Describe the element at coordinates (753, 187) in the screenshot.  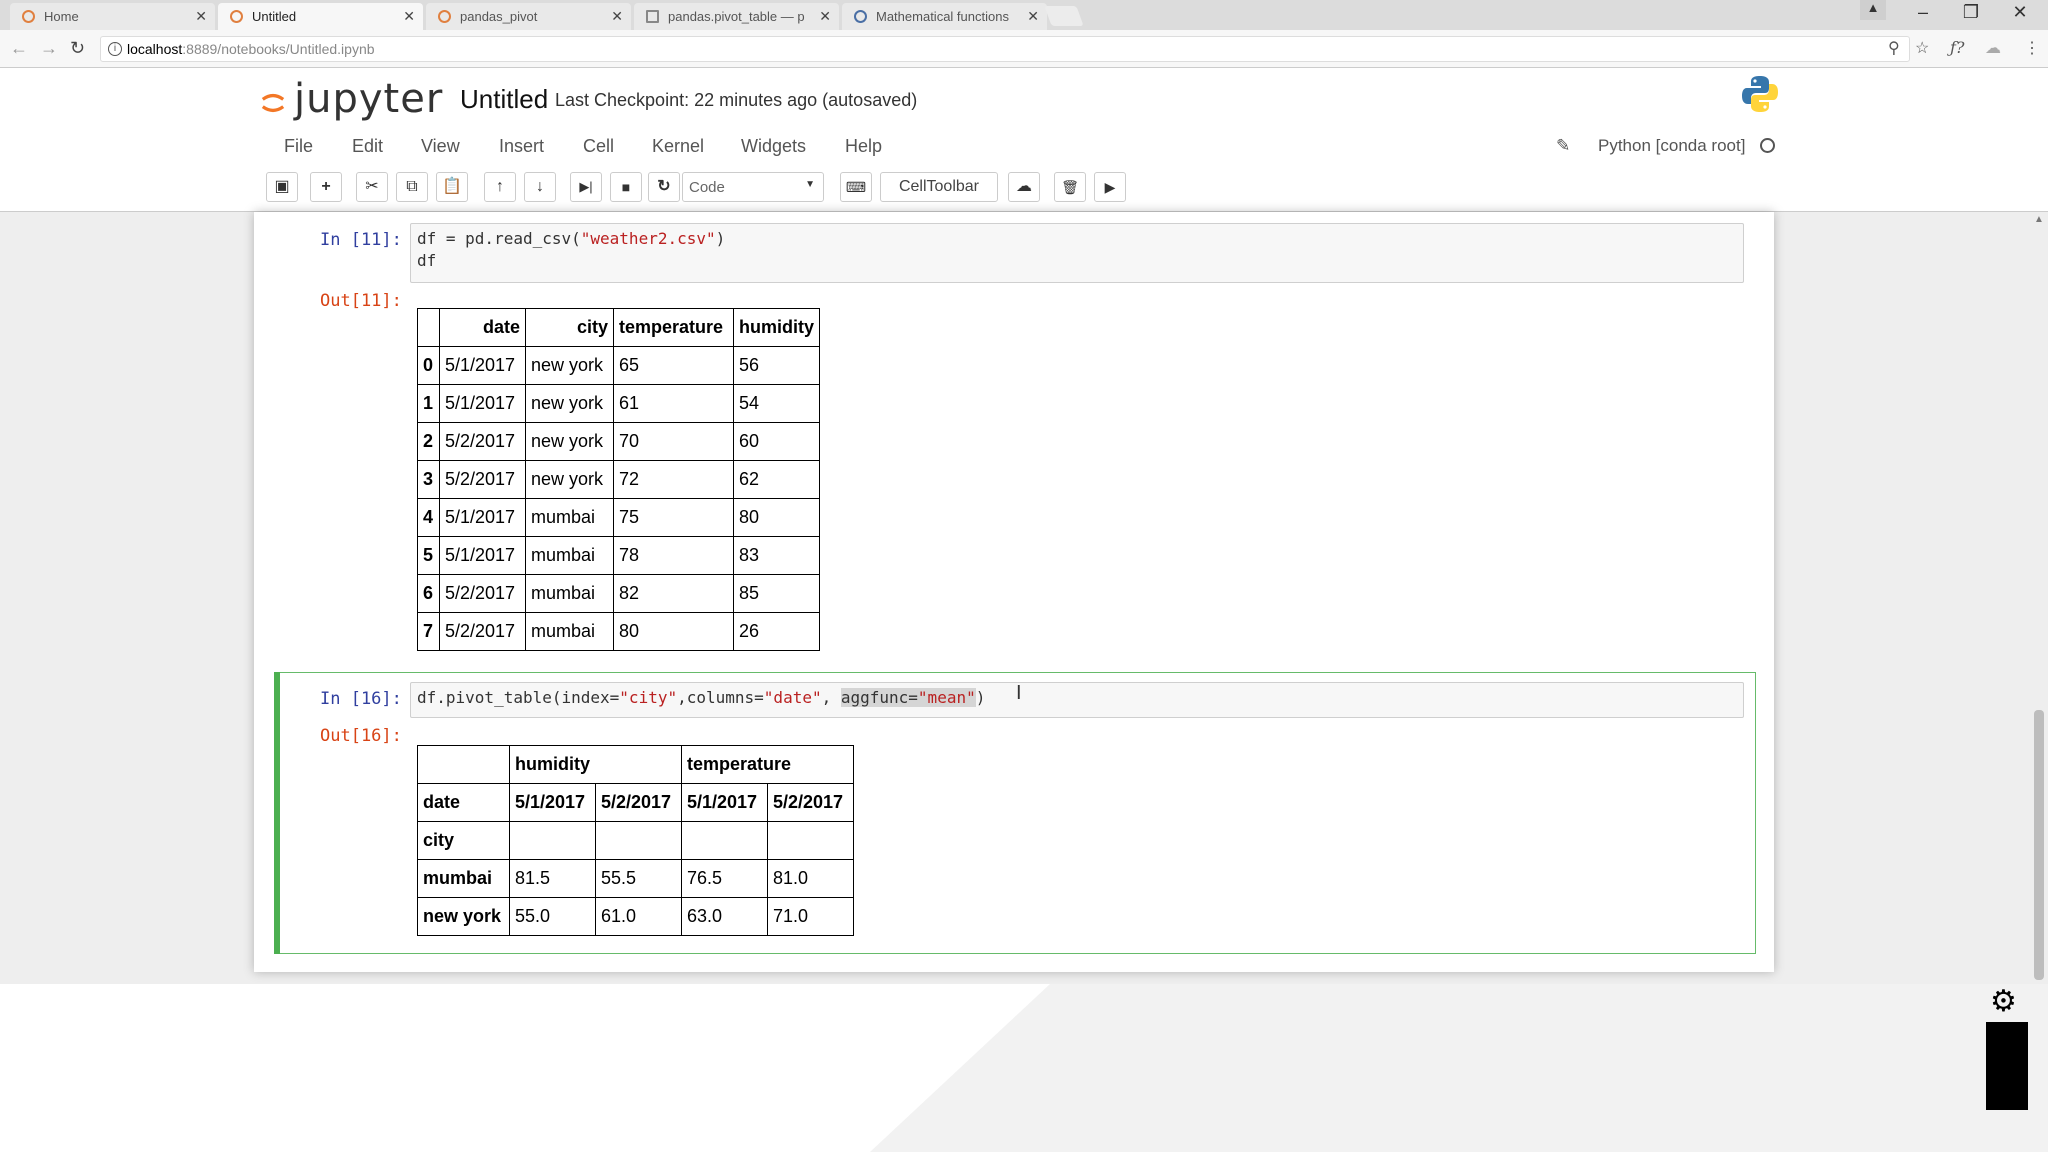
I see `cell-type-select: Code ▼` at that location.